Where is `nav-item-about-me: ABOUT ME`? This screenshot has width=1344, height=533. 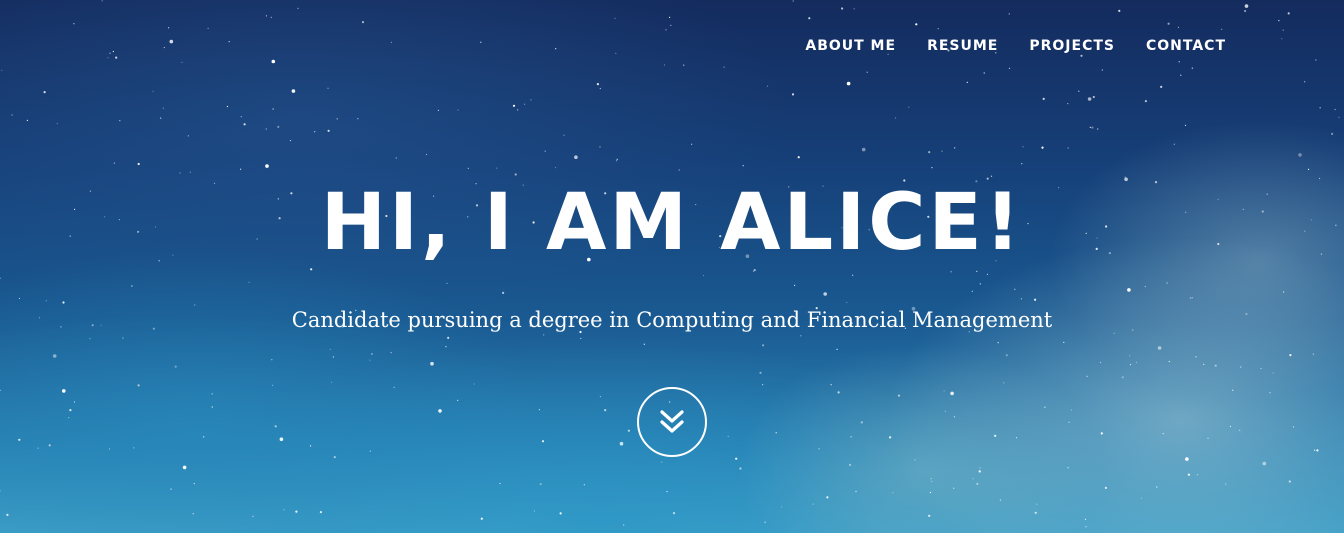
nav-item-about-me: ABOUT ME is located at coordinates (850, 46).